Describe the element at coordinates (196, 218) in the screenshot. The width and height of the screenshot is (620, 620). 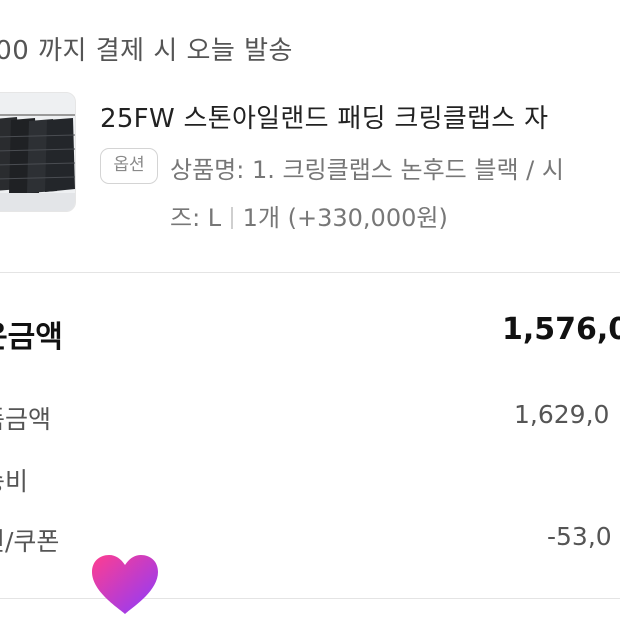
I see `option-size: 즈: L` at that location.